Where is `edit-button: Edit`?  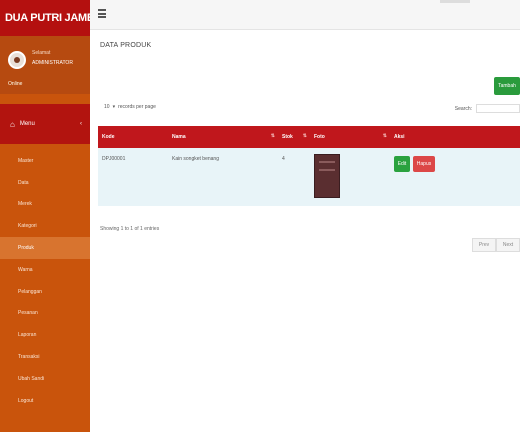 edit-button: Edit is located at coordinates (402, 164).